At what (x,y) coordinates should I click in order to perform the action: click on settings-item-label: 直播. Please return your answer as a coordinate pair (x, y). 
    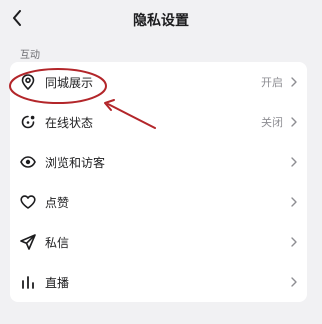
    Looking at the image, I should click on (57, 282).